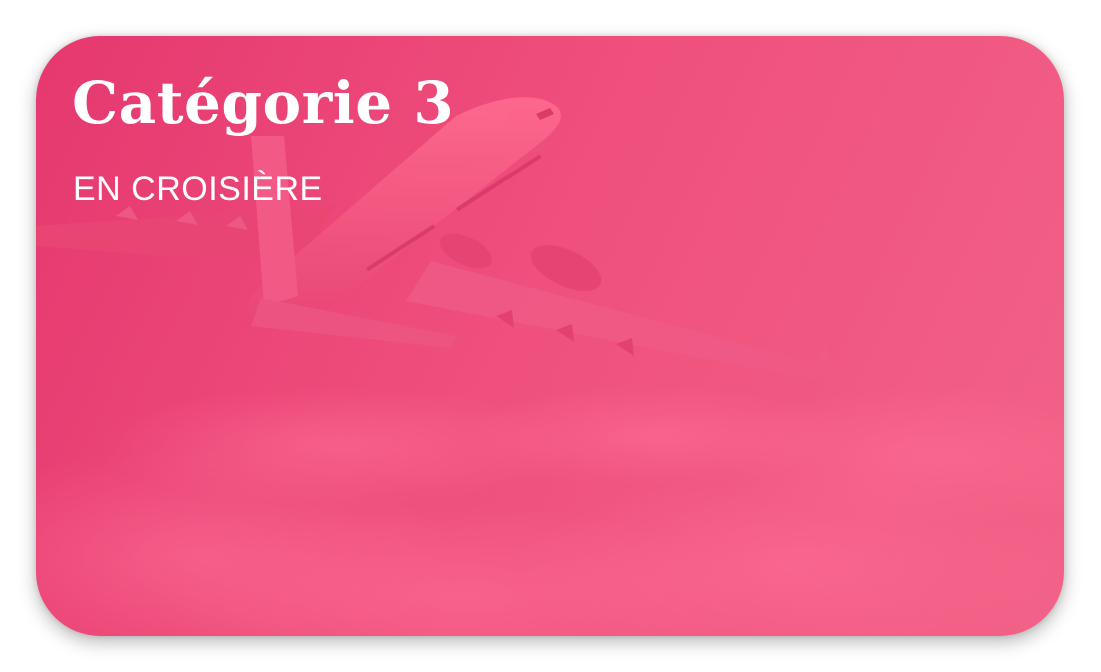 The height and width of the screenshot is (672, 1101). Describe the element at coordinates (263, 103) in the screenshot. I see `card-title: Catégorie 3` at that location.